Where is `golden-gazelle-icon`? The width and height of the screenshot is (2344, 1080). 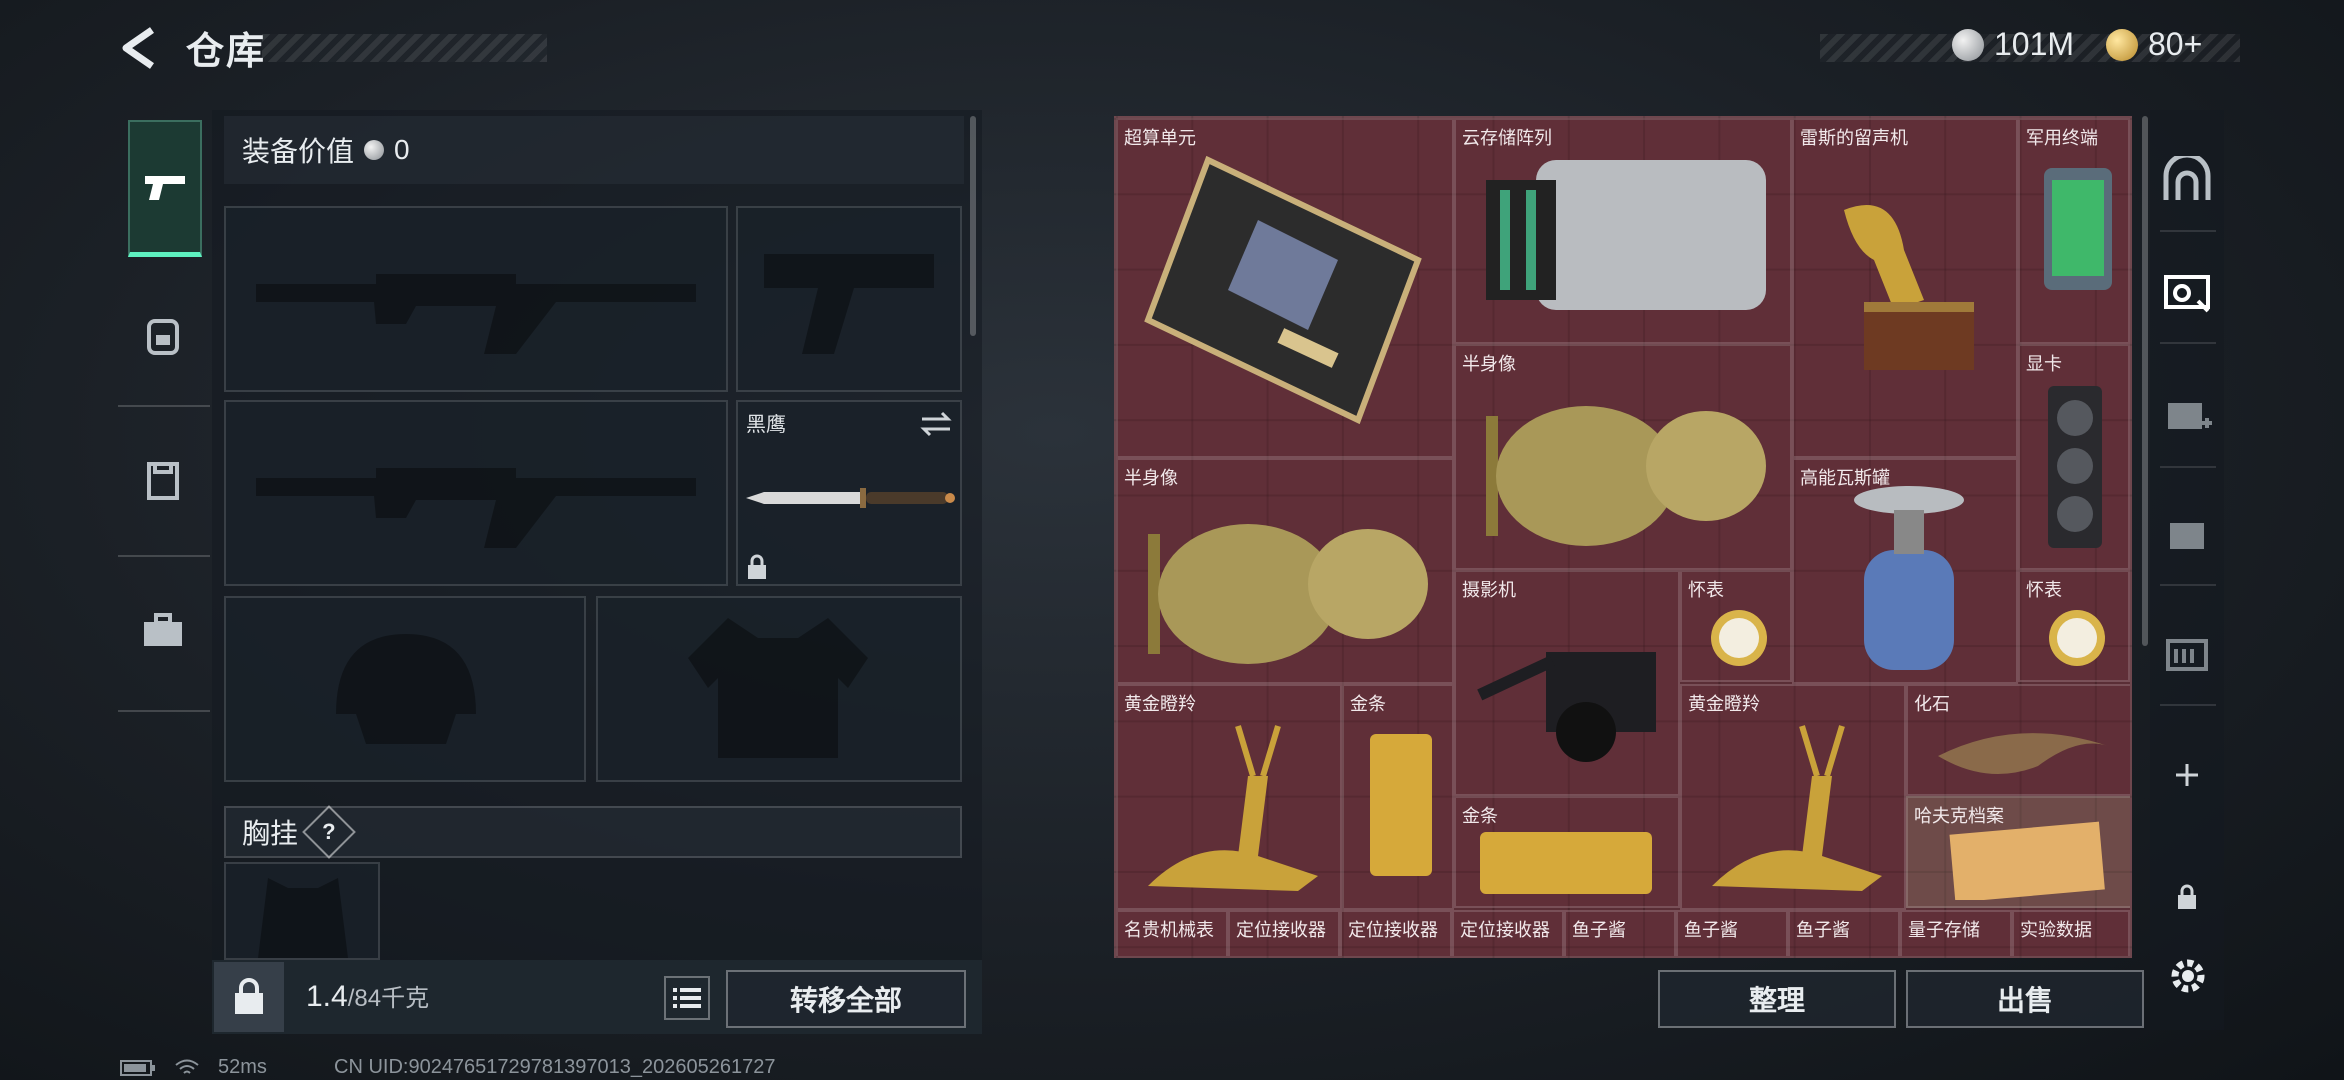
golden-gazelle-icon is located at coordinates (1233, 808).